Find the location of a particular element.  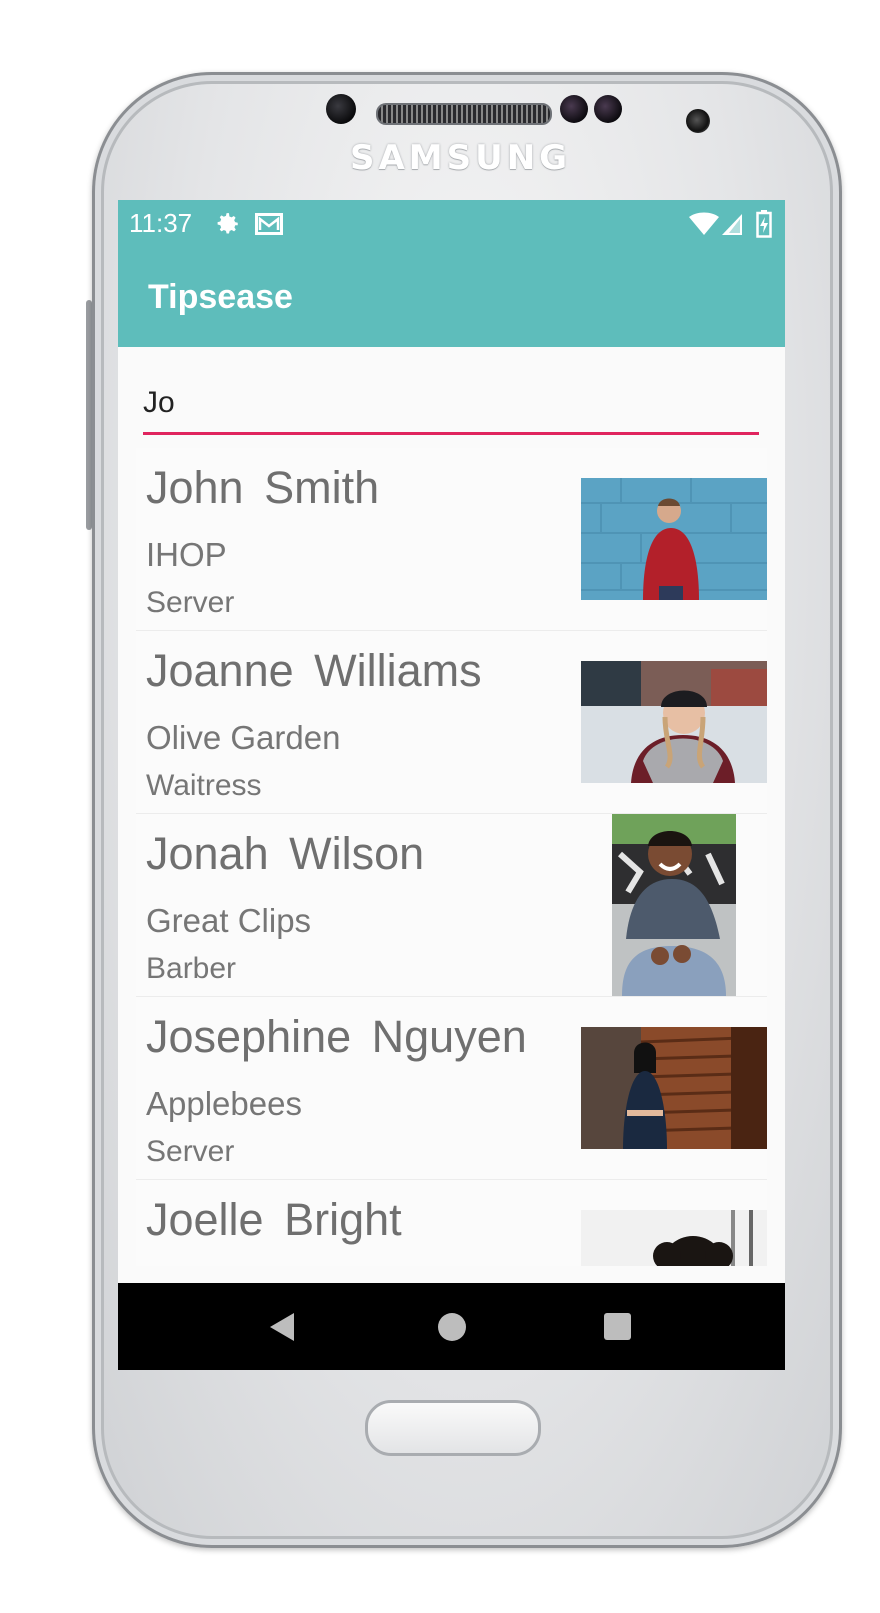

navigation-bar is located at coordinates (451, 1326).